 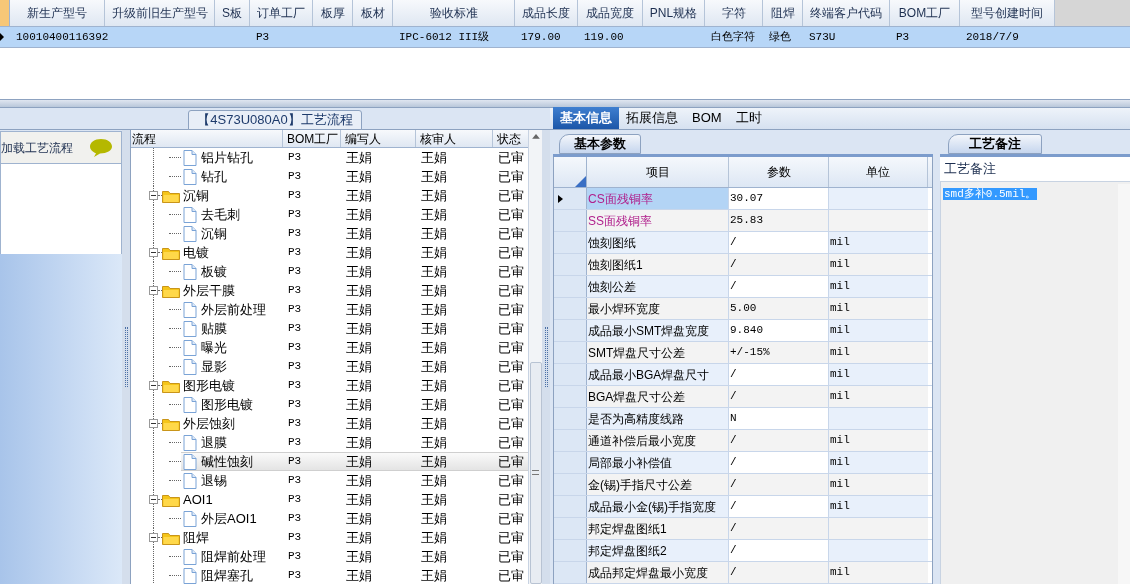 I want to click on tree-item: 钻孔, so click(x=232, y=176).